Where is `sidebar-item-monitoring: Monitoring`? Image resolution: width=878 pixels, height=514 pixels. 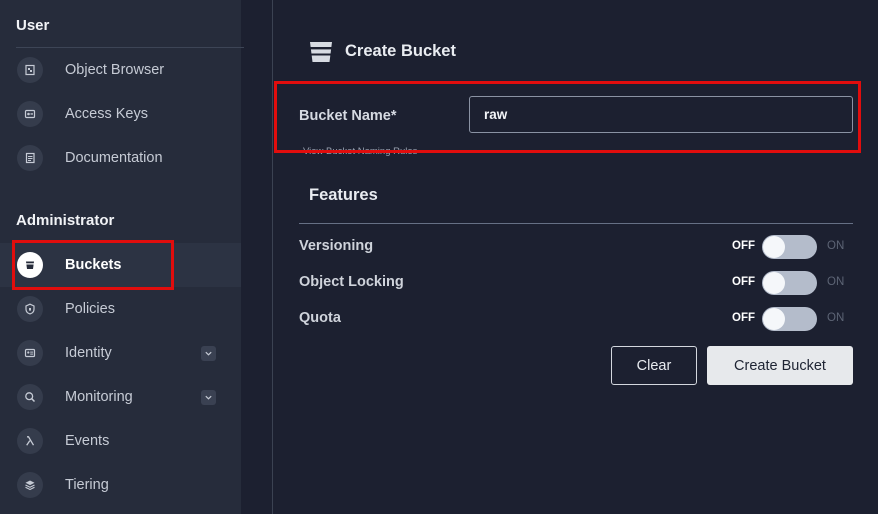
sidebar-item-monitoring: Monitoring is located at coordinates (120, 397).